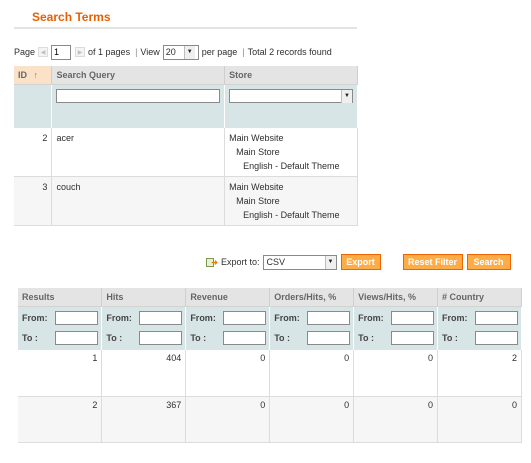  Describe the element at coordinates (496, 337) in the screenshot. I see `country-to-input` at that location.